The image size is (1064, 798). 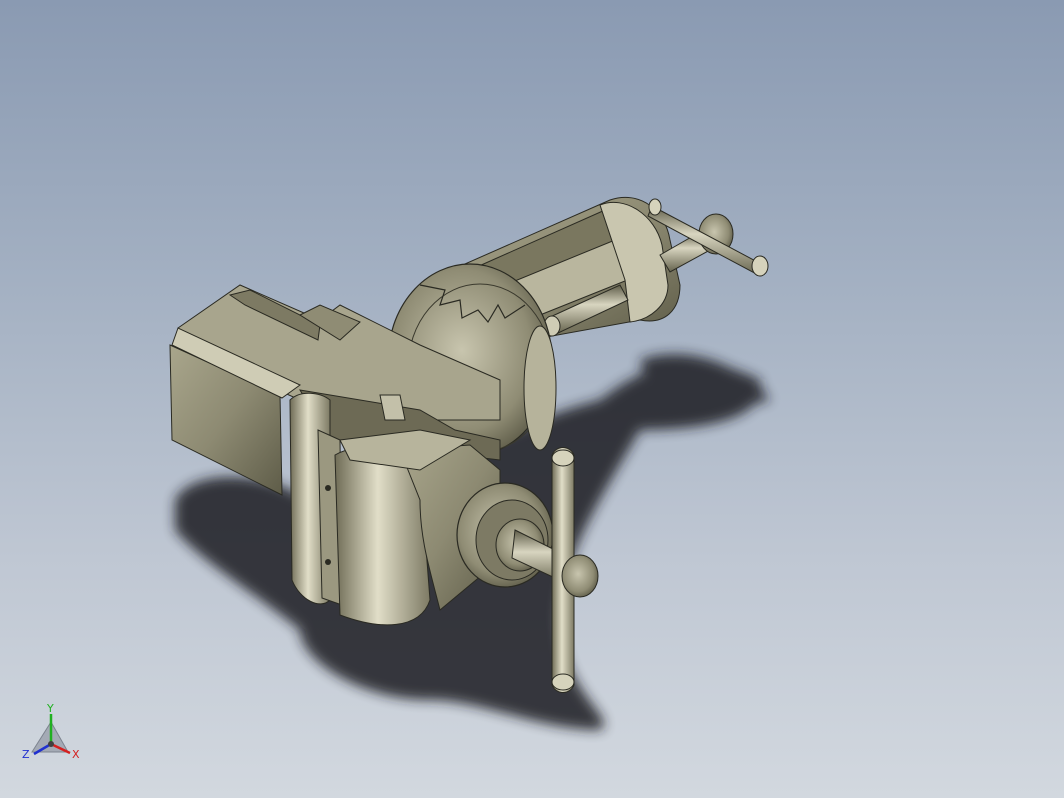 I want to click on y-axis-label: Y, so click(x=50, y=708).